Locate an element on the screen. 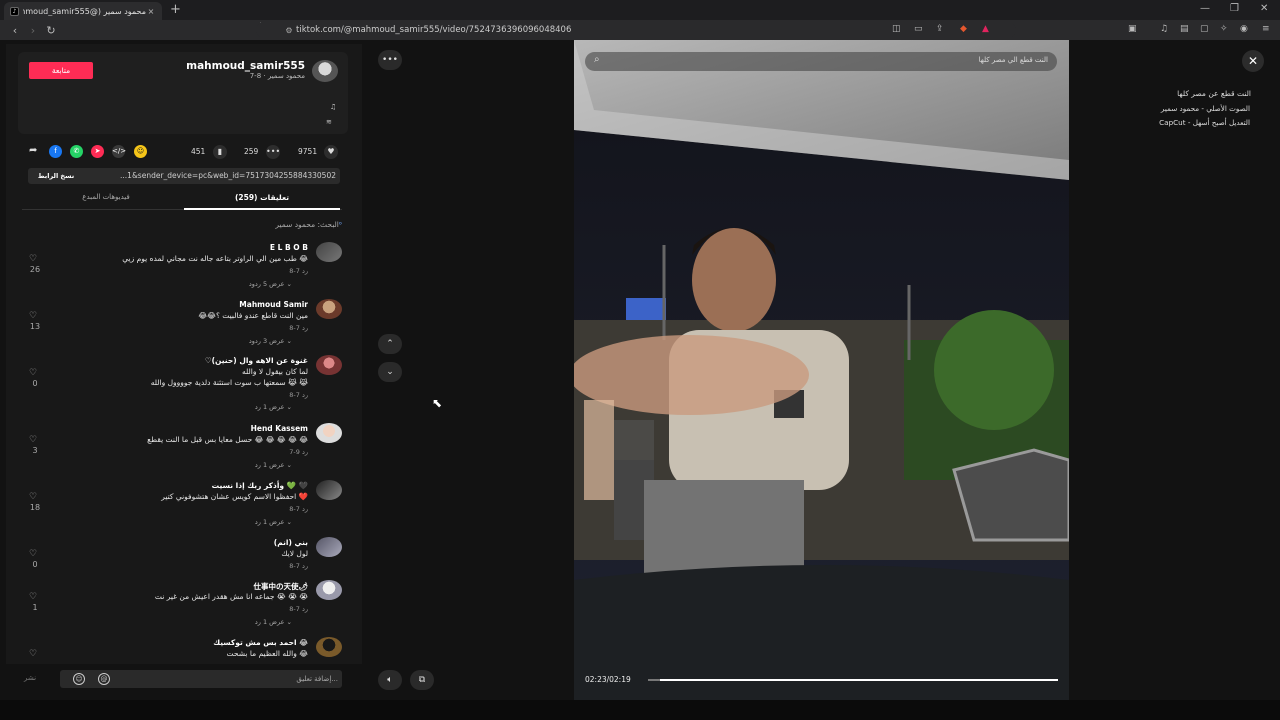 The width and height of the screenshot is (1280, 720). translate-icon: ◫ is located at coordinates (896, 29).